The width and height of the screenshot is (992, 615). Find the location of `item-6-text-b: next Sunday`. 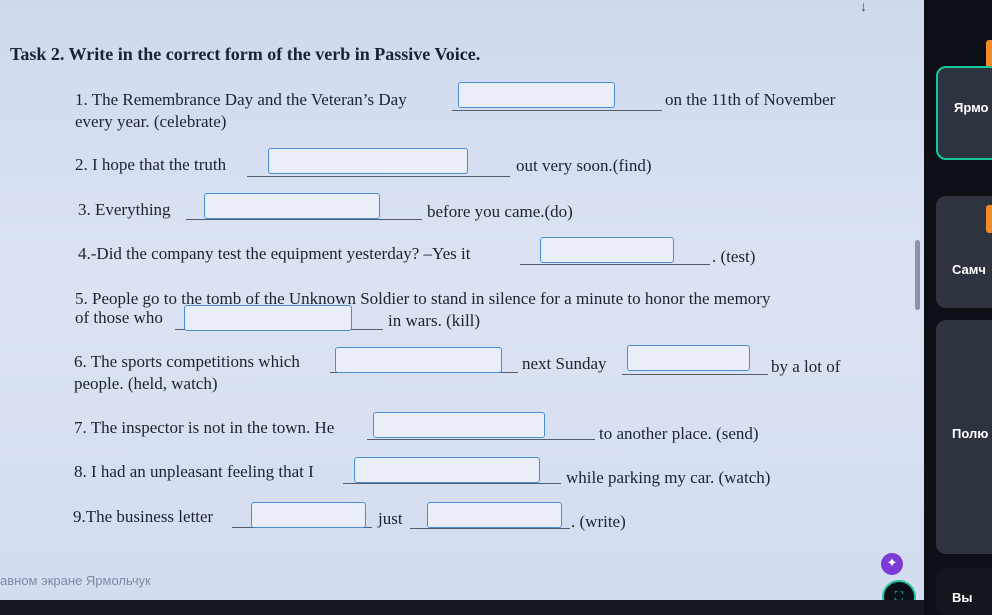

item-6-text-b: next Sunday is located at coordinates (564, 363).